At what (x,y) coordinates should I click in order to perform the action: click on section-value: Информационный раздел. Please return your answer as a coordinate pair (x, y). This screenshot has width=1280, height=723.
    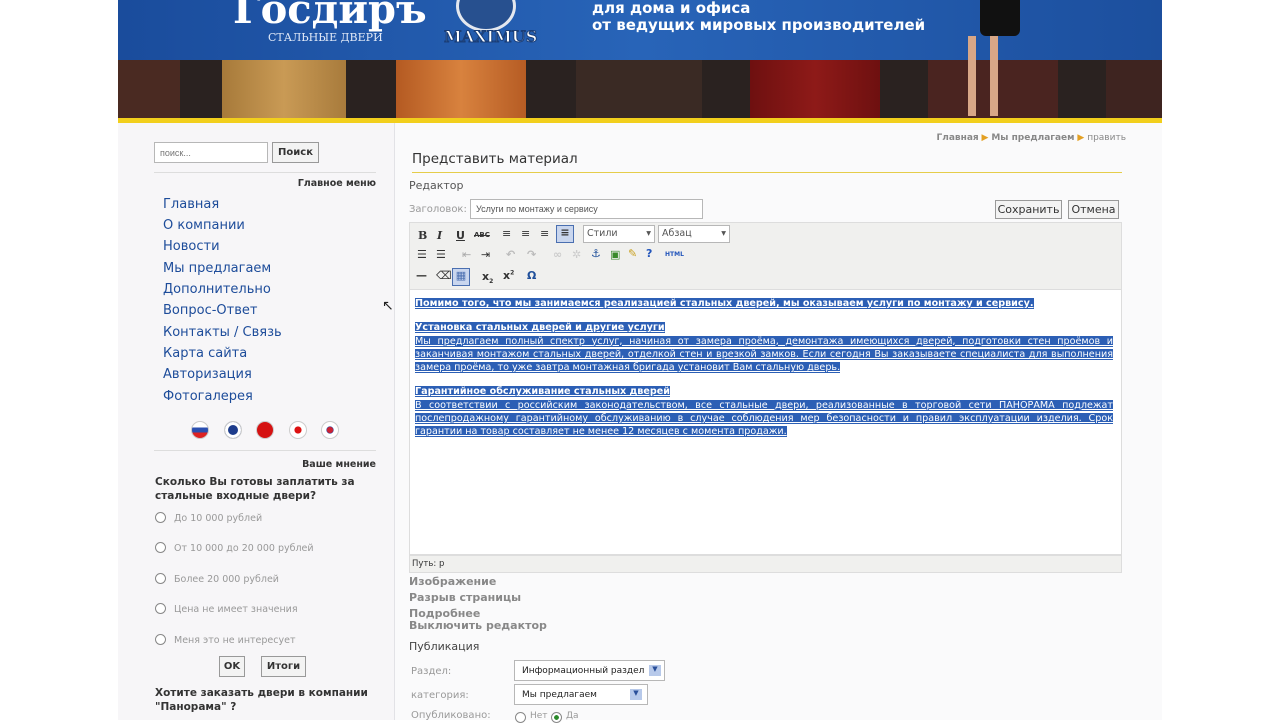
    Looking at the image, I should click on (583, 671).